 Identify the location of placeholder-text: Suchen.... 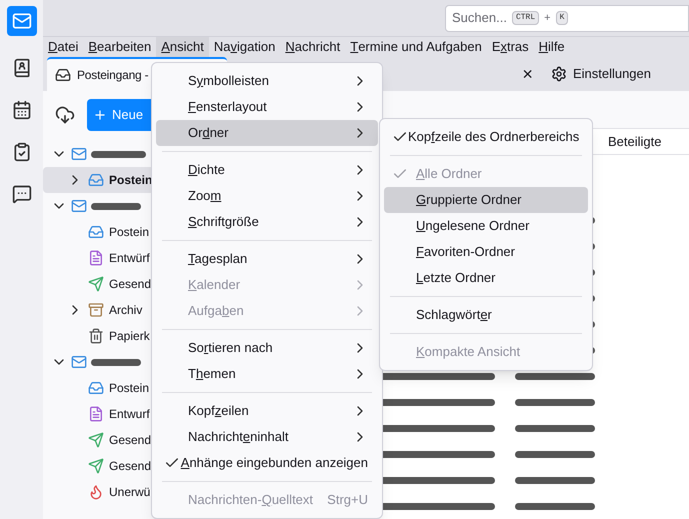
(479, 18).